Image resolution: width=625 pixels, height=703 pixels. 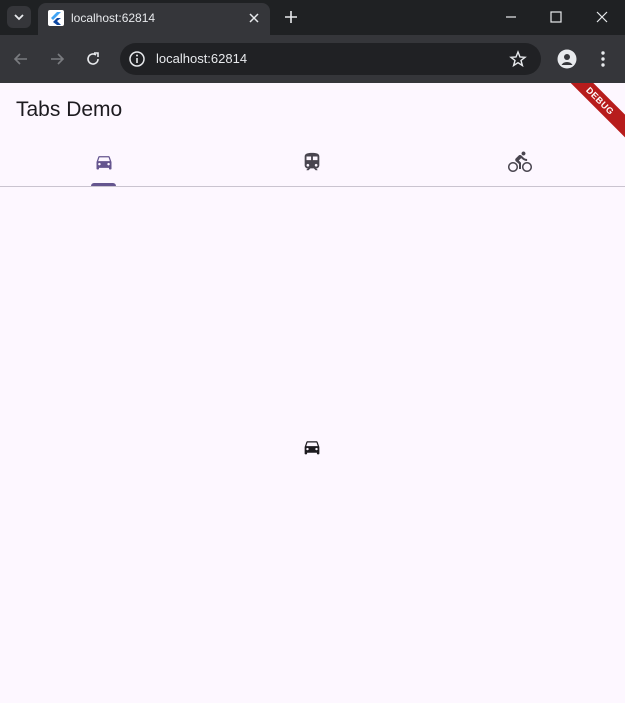 I want to click on tab-bike, so click(x=520, y=161).